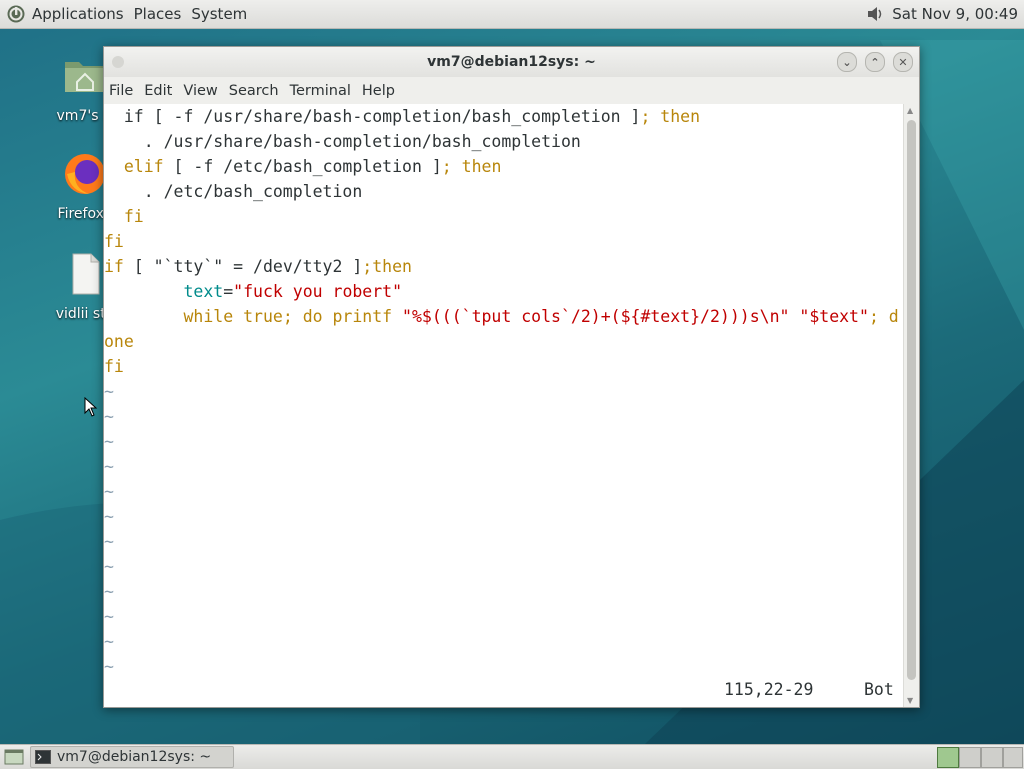 The width and height of the screenshot is (1024, 769). I want to click on menu-search: Search, so click(254, 91).